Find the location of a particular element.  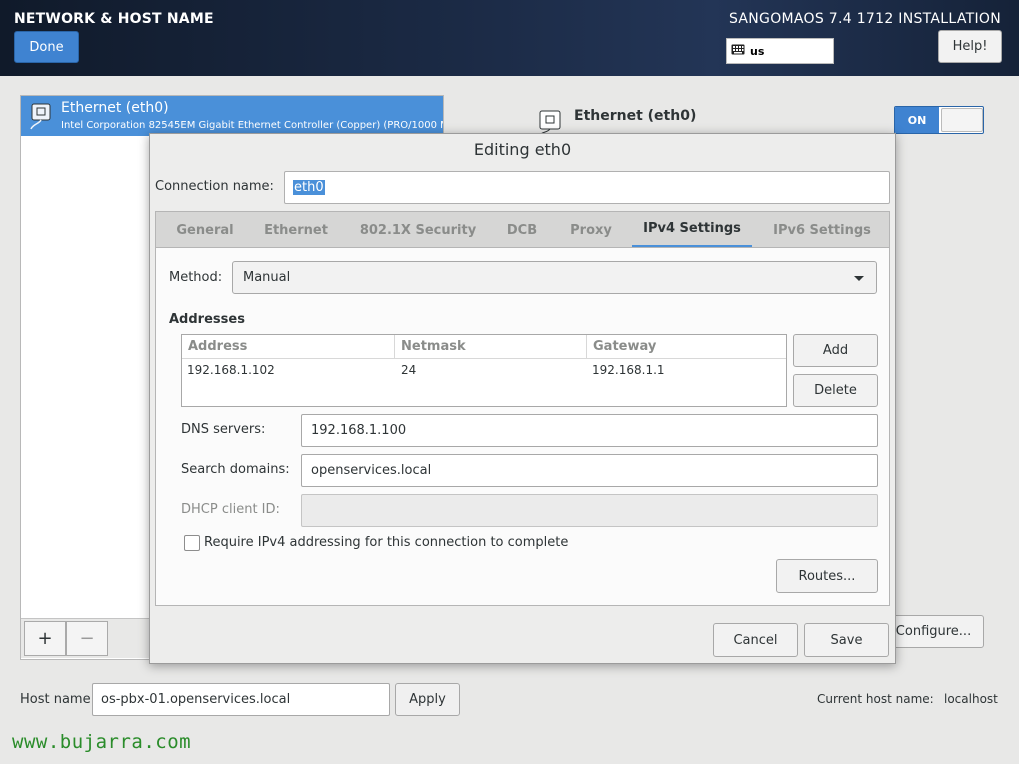

chevron-down-icon is located at coordinates (859, 278).